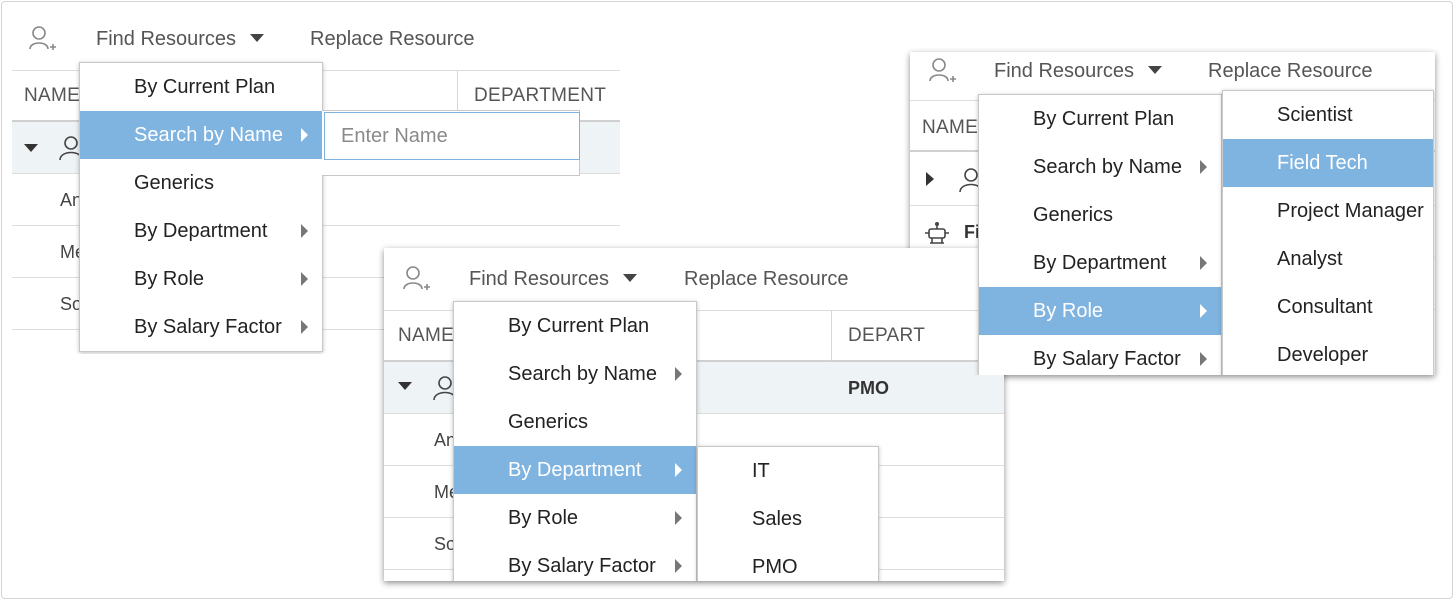 Image resolution: width=1456 pixels, height=602 pixels. What do you see at coordinates (1328, 353) in the screenshot?
I see `role-option: Developer` at bounding box center [1328, 353].